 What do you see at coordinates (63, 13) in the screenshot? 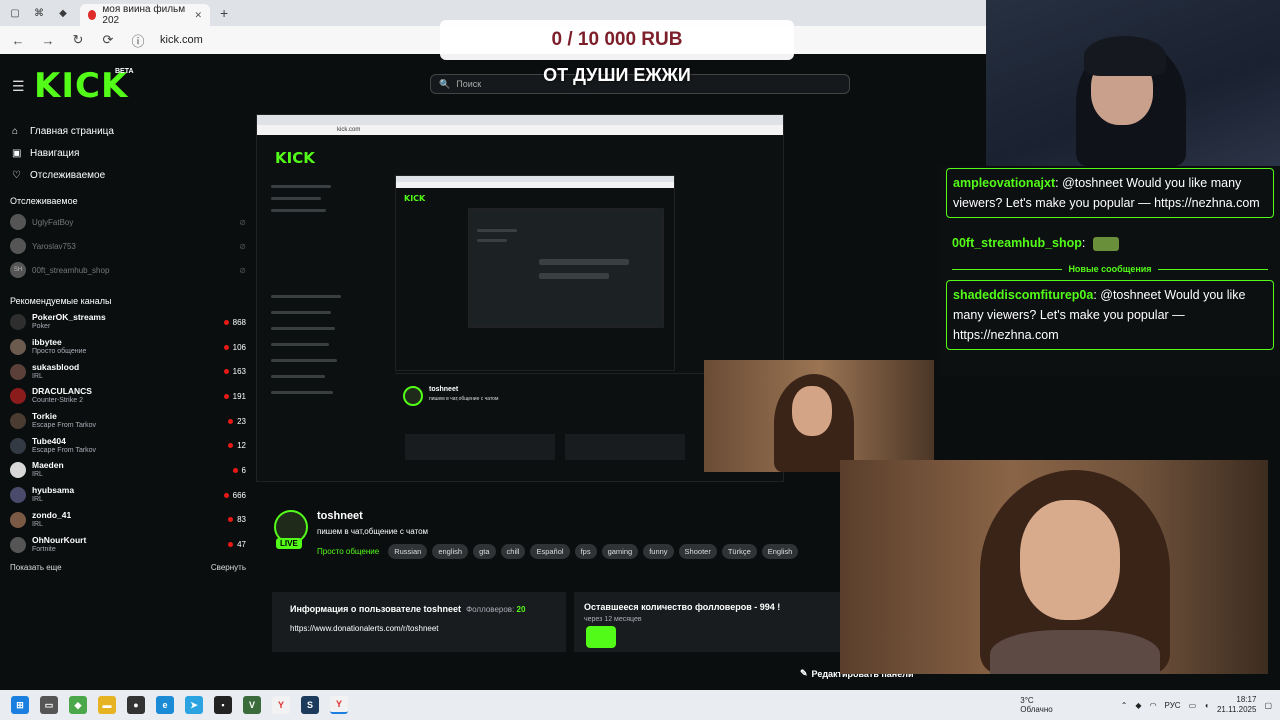
I see `tab-extension-icon: ◆` at bounding box center [63, 13].